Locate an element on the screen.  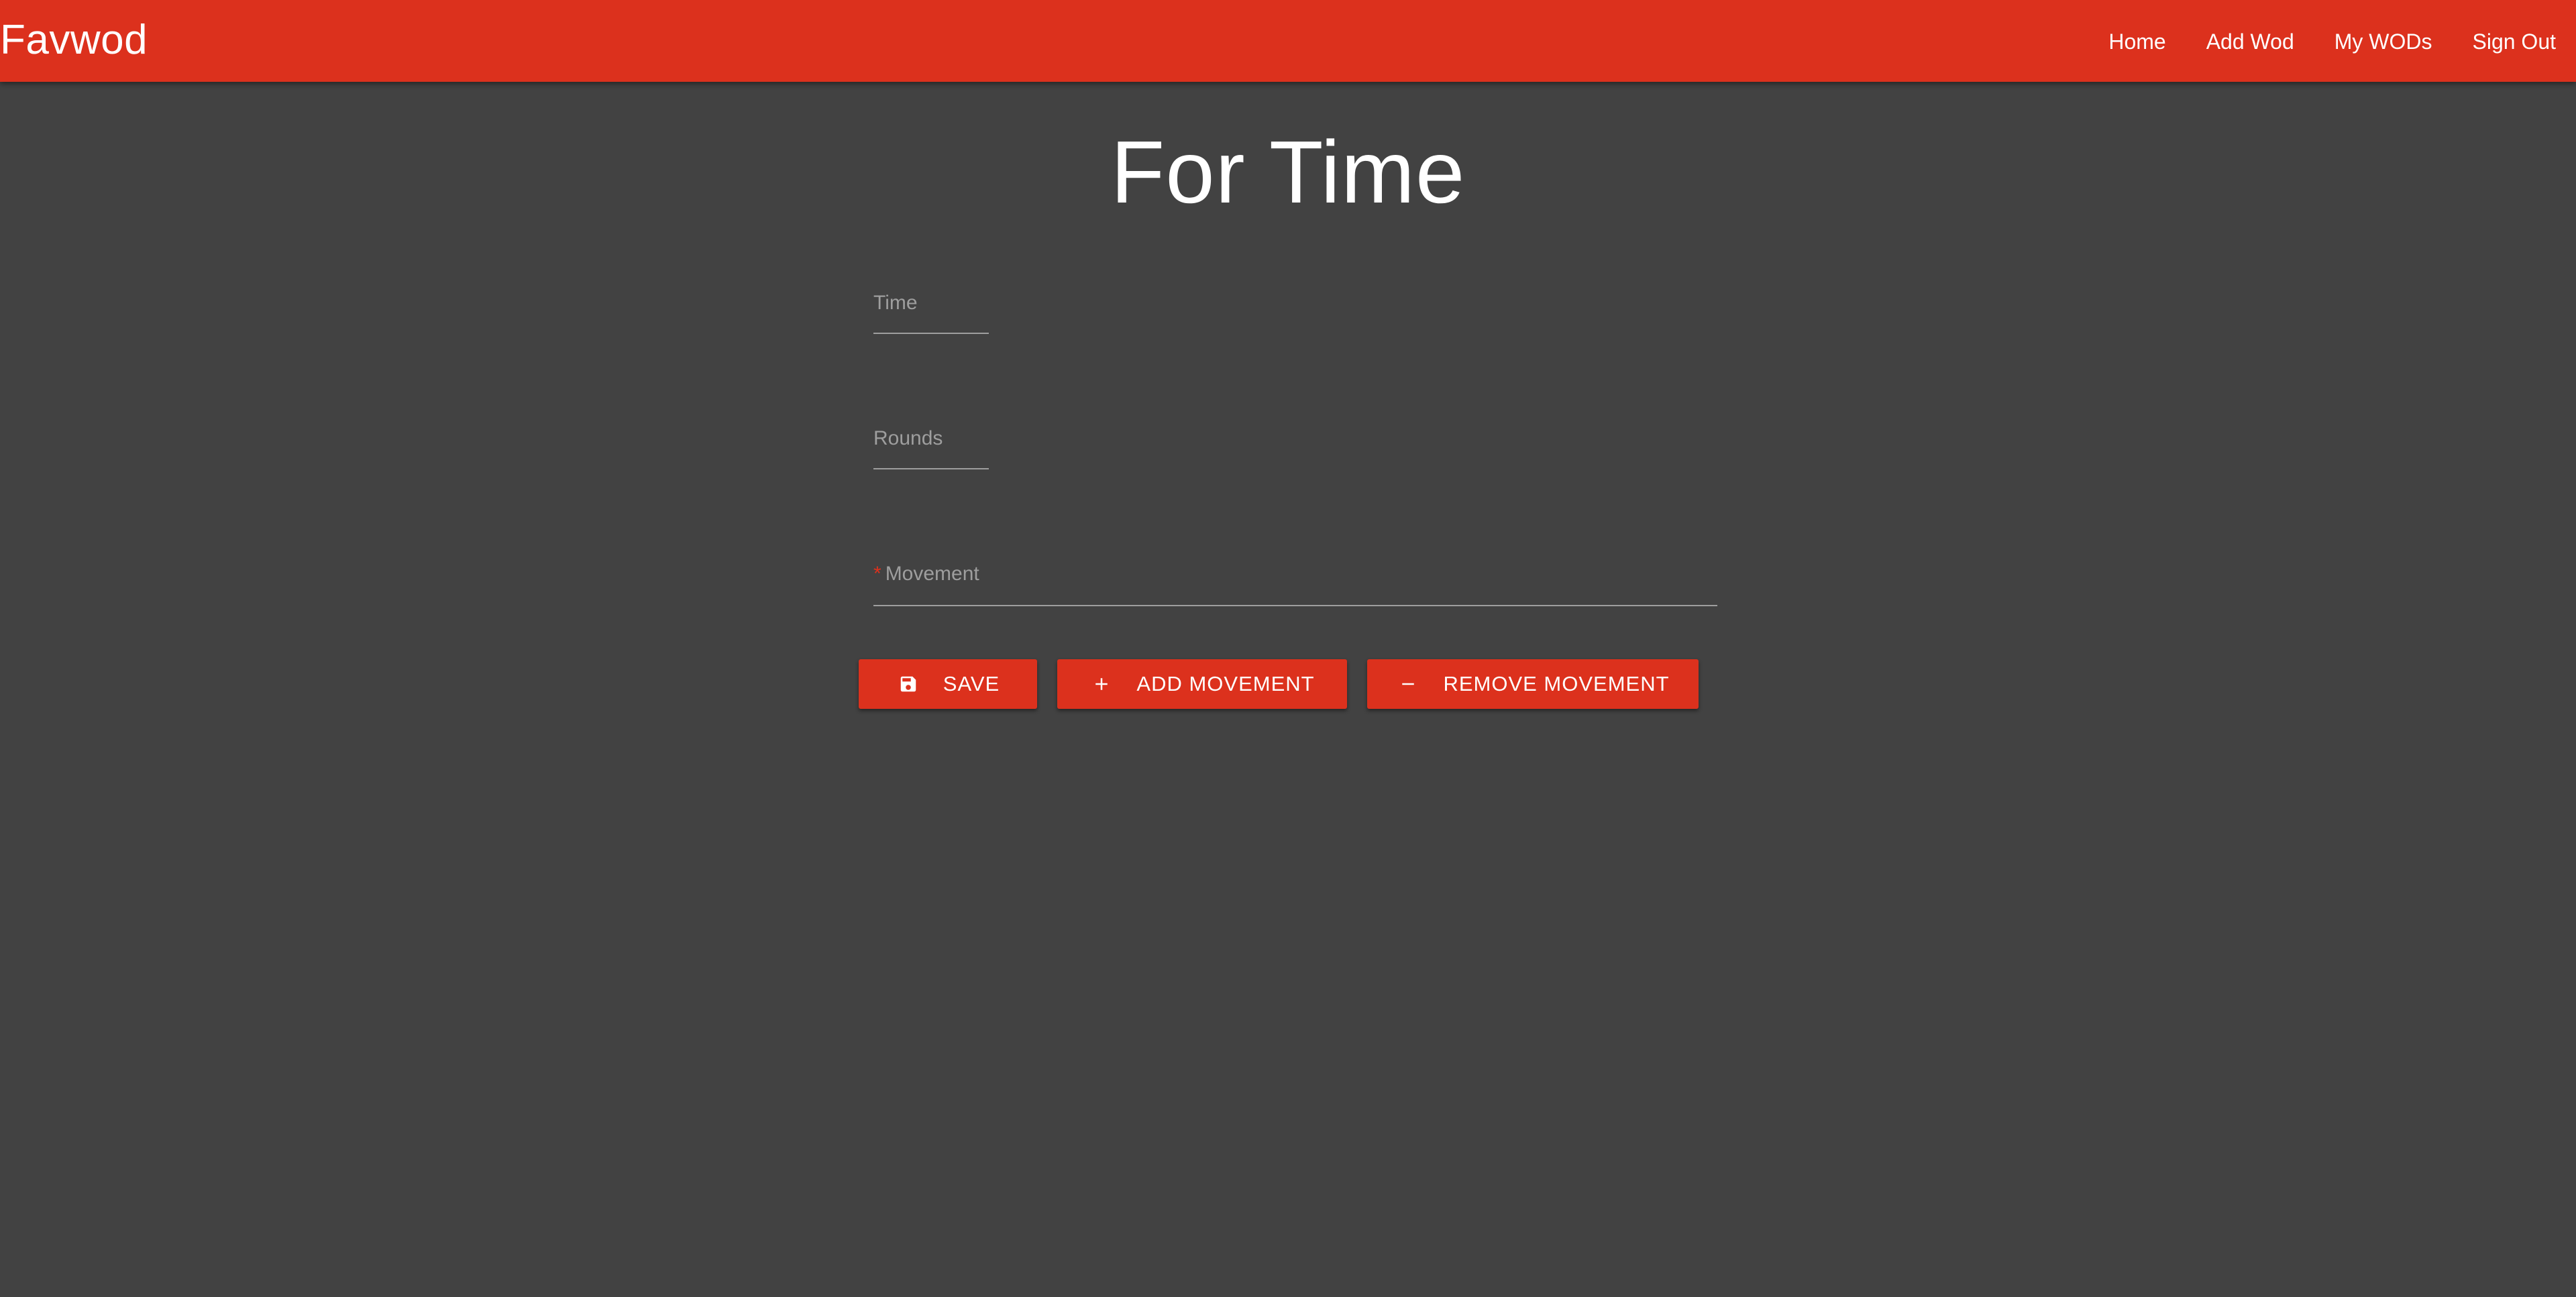
remove-movement-button: REMOVE MOVEMENT is located at coordinates (1533, 684).